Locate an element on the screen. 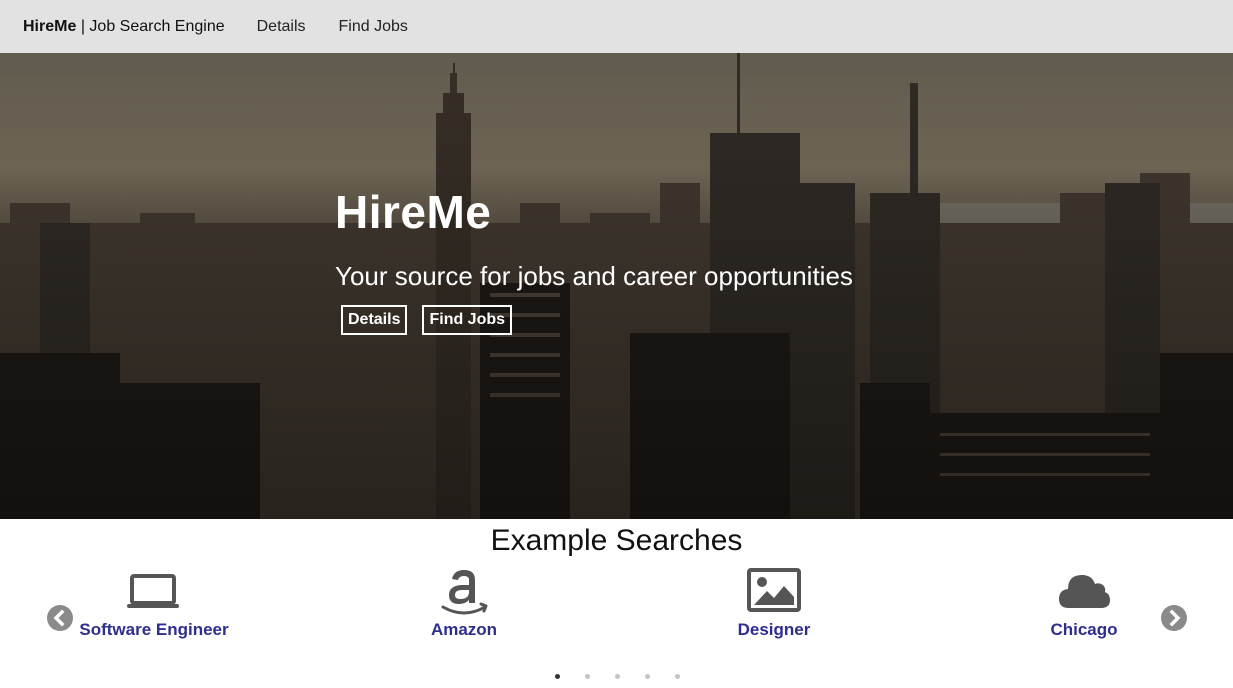 This screenshot has width=1233, height=688. laptop-icon is located at coordinates (153, 591).